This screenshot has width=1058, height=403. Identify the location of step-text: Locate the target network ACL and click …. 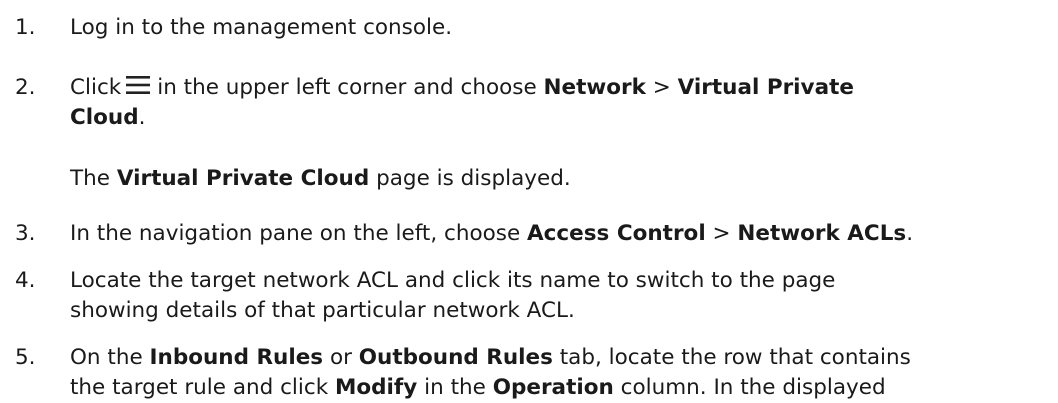
(557, 296).